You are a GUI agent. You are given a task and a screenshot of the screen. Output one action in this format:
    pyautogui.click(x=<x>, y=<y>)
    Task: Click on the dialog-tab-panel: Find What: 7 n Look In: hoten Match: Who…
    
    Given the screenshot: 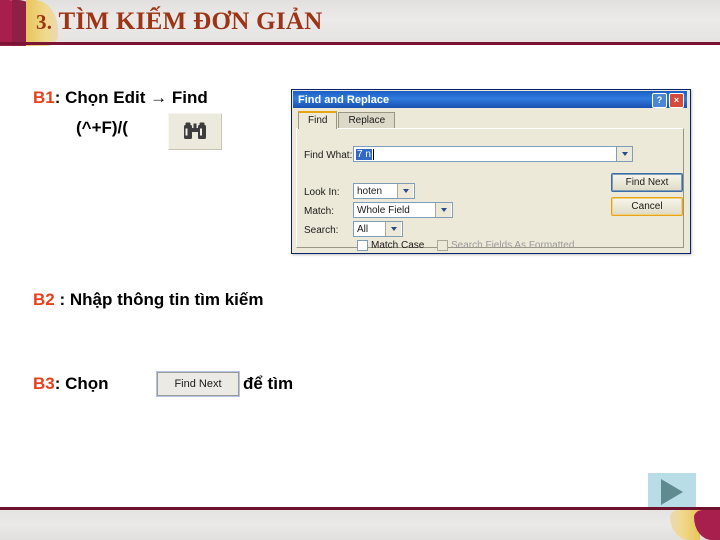 What is the action you would take?
    pyautogui.click(x=490, y=189)
    